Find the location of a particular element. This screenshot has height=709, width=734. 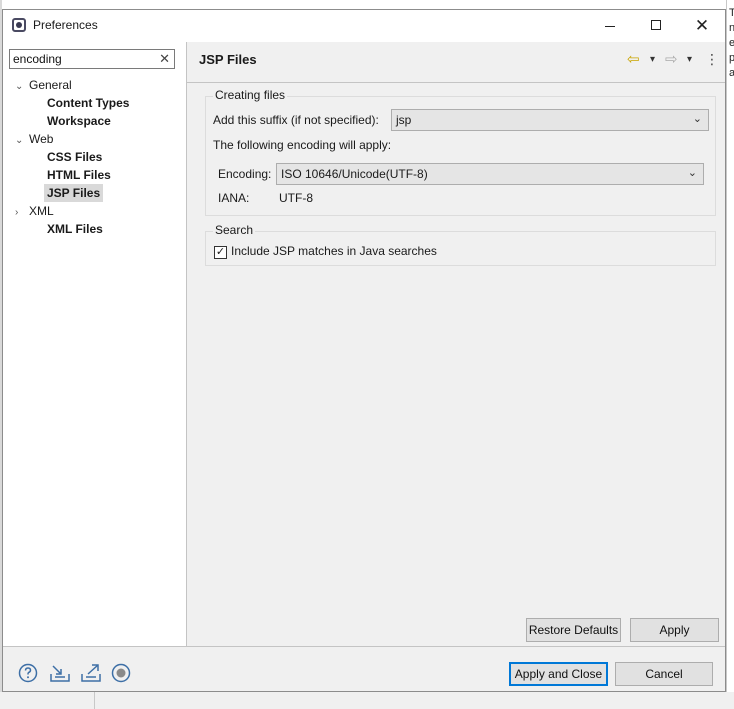

iana-value: UTF-8 is located at coordinates (296, 198).